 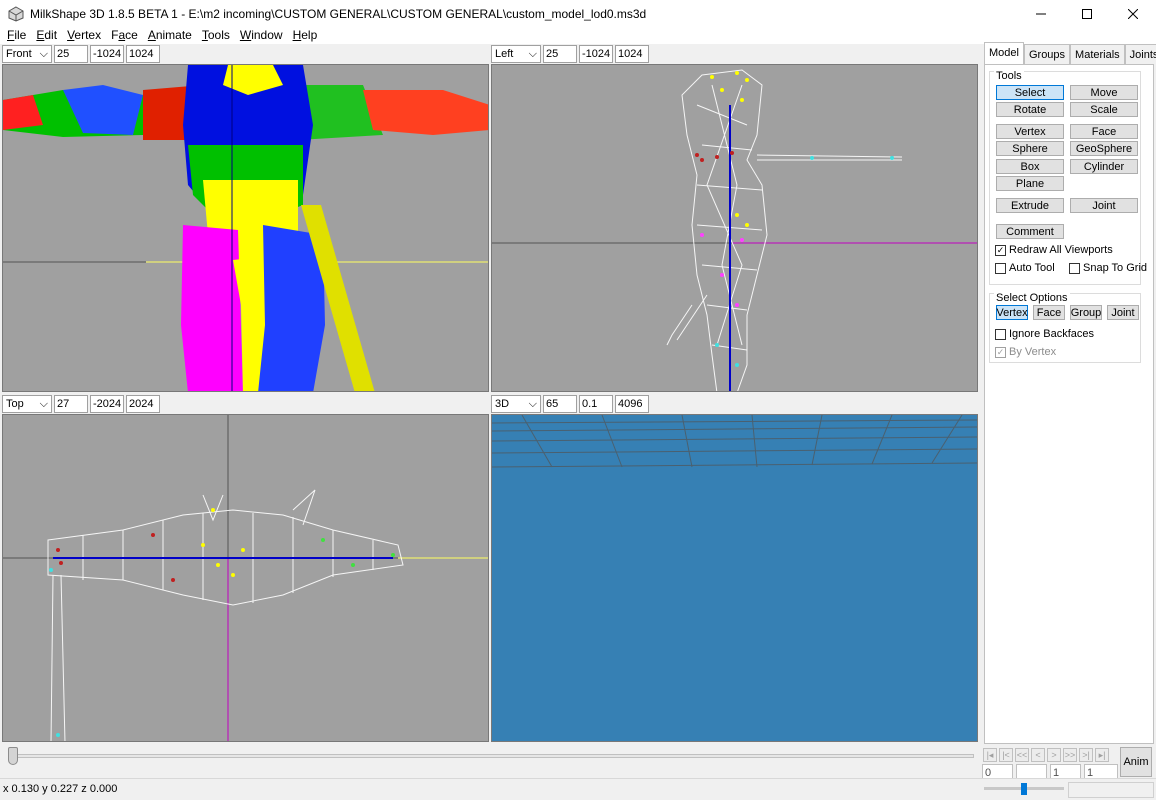 I want to click on status-slider-thumb, so click(x=1024, y=789).